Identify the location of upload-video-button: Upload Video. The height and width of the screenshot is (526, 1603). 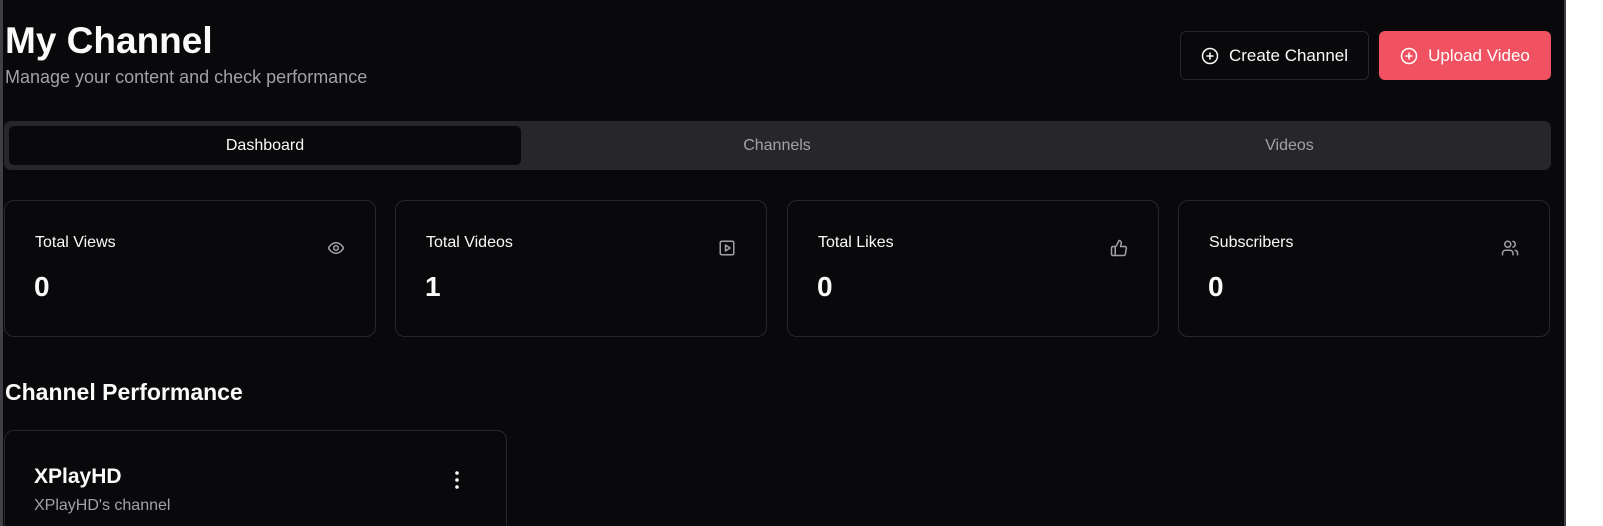
(1465, 55).